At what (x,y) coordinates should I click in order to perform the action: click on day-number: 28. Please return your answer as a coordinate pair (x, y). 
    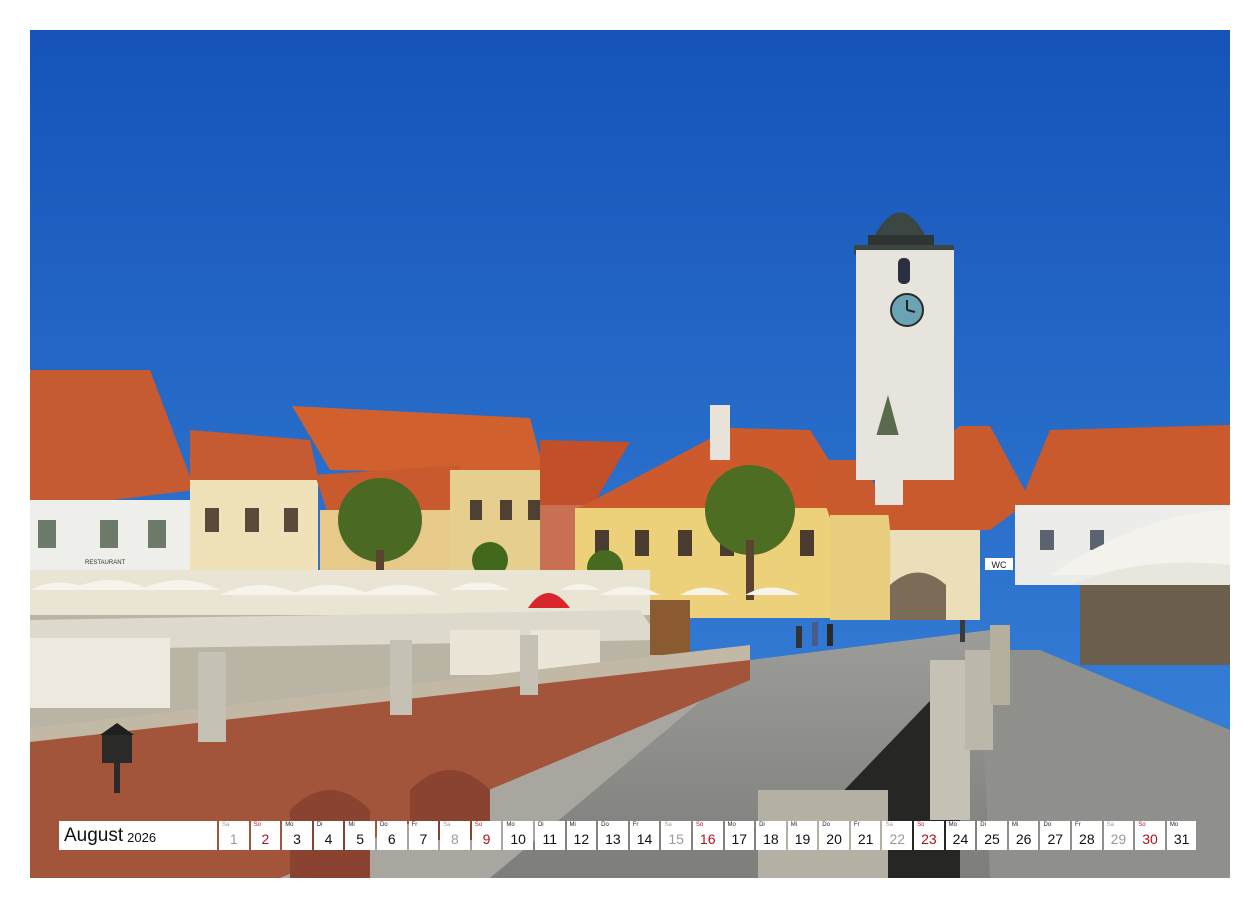
    Looking at the image, I should click on (1087, 839).